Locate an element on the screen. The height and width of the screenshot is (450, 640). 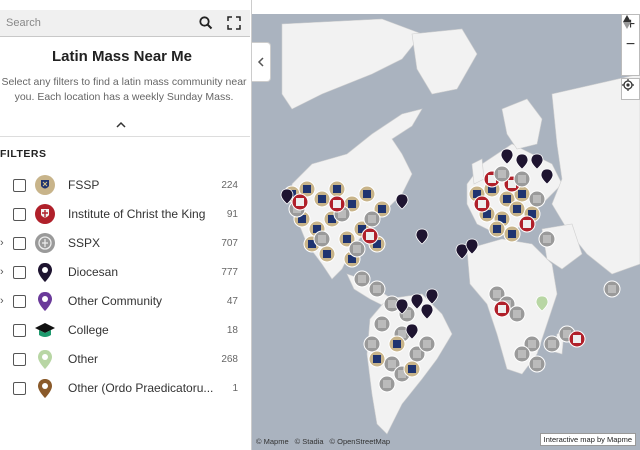
chevron-left-icon is located at coordinates (260, 62).